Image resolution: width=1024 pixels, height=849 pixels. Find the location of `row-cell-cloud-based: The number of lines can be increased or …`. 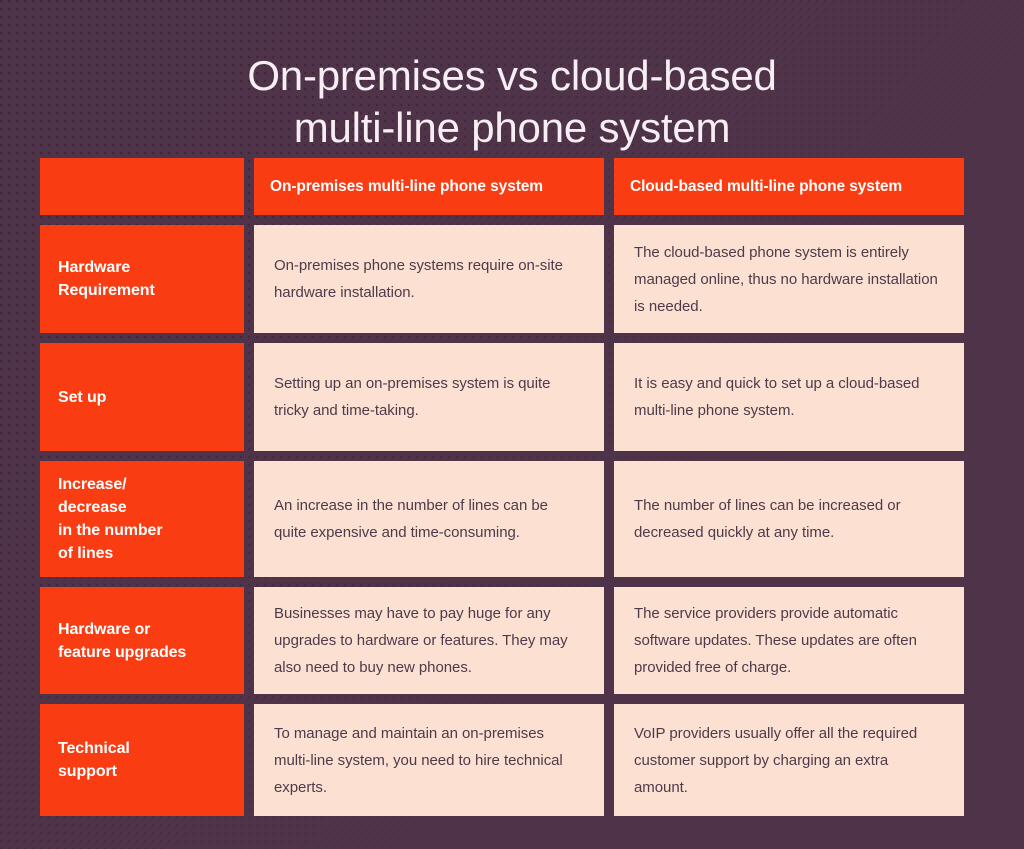

row-cell-cloud-based: The number of lines can be increased or … is located at coordinates (789, 519).